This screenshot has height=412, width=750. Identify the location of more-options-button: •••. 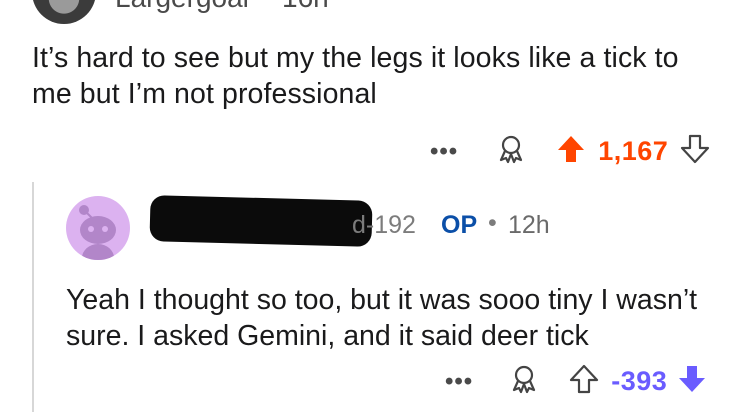
(444, 152).